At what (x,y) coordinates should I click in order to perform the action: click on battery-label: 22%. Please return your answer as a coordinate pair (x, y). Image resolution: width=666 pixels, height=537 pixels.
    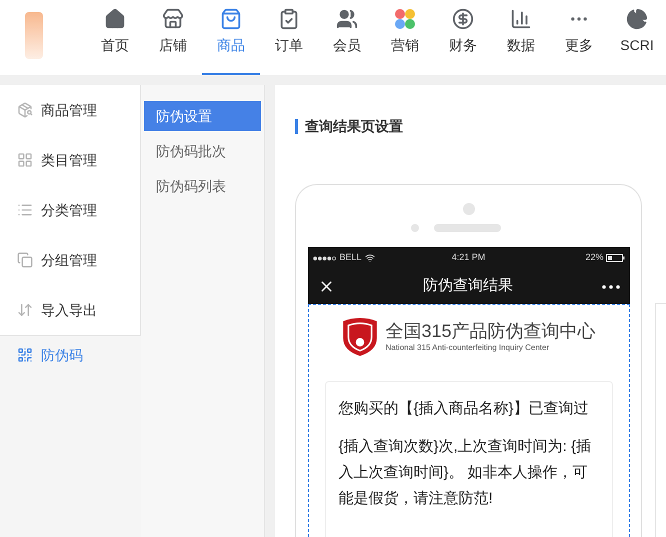
    Looking at the image, I should click on (594, 257).